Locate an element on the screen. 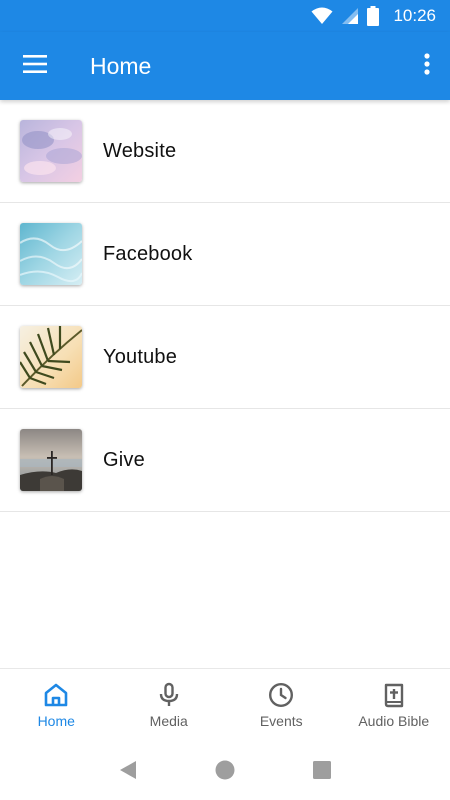 The image size is (450, 800). clock-icon is located at coordinates (281, 695).